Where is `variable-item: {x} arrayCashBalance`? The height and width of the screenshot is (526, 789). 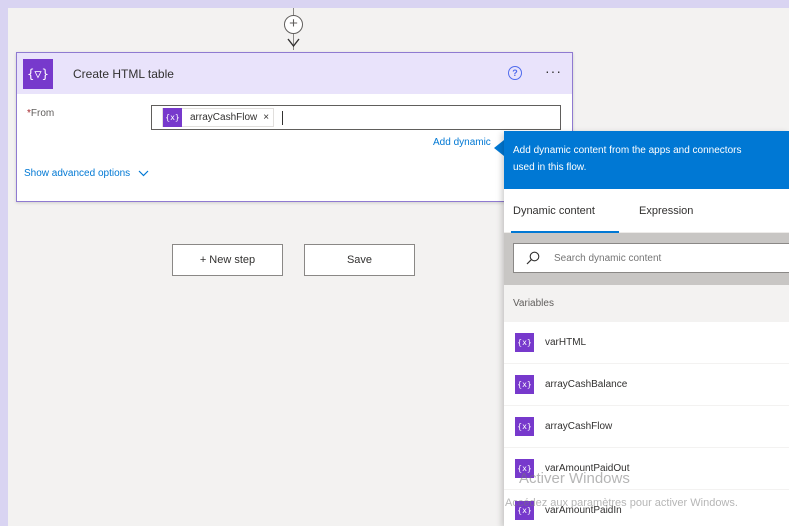 variable-item: {x} arrayCashBalance is located at coordinates (646, 385).